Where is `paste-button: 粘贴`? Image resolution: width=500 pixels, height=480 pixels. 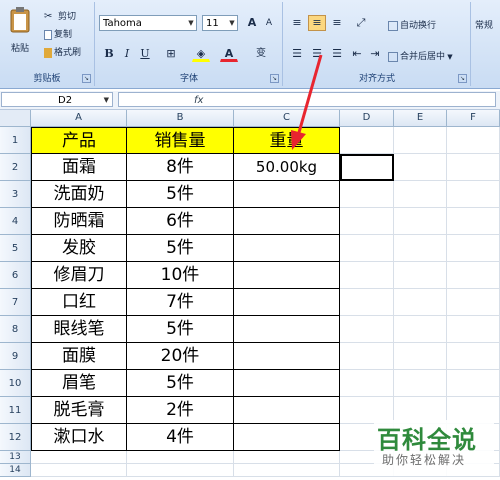 paste-button: 粘贴 is located at coordinates (20, 31).